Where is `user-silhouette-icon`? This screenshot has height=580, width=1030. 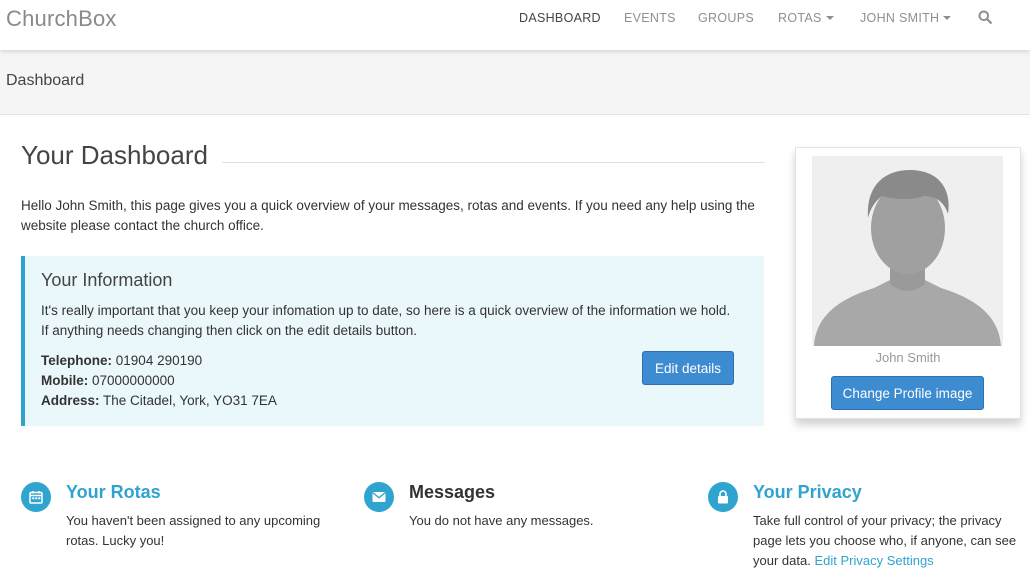
user-silhouette-icon is located at coordinates (907, 251).